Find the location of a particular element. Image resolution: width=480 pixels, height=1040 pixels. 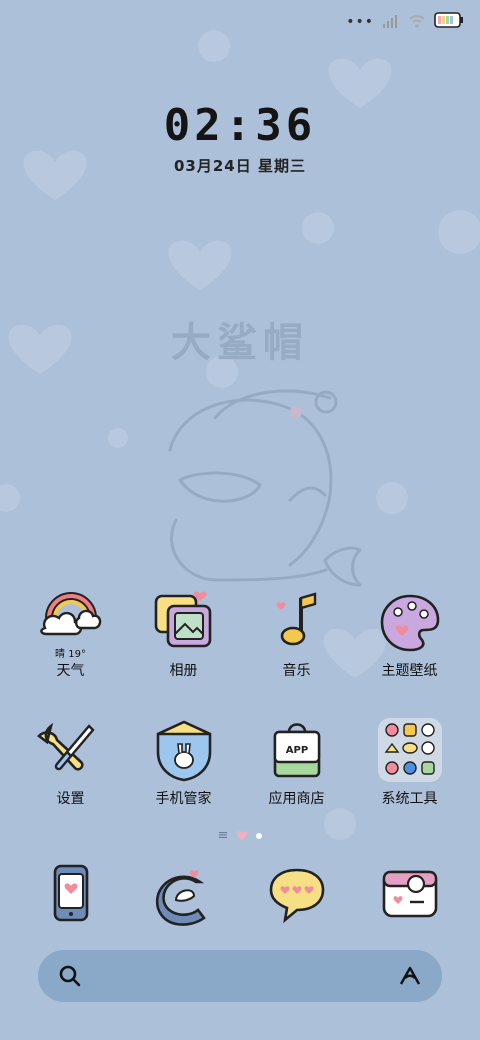

dock-browser is located at coordinates (183, 894).